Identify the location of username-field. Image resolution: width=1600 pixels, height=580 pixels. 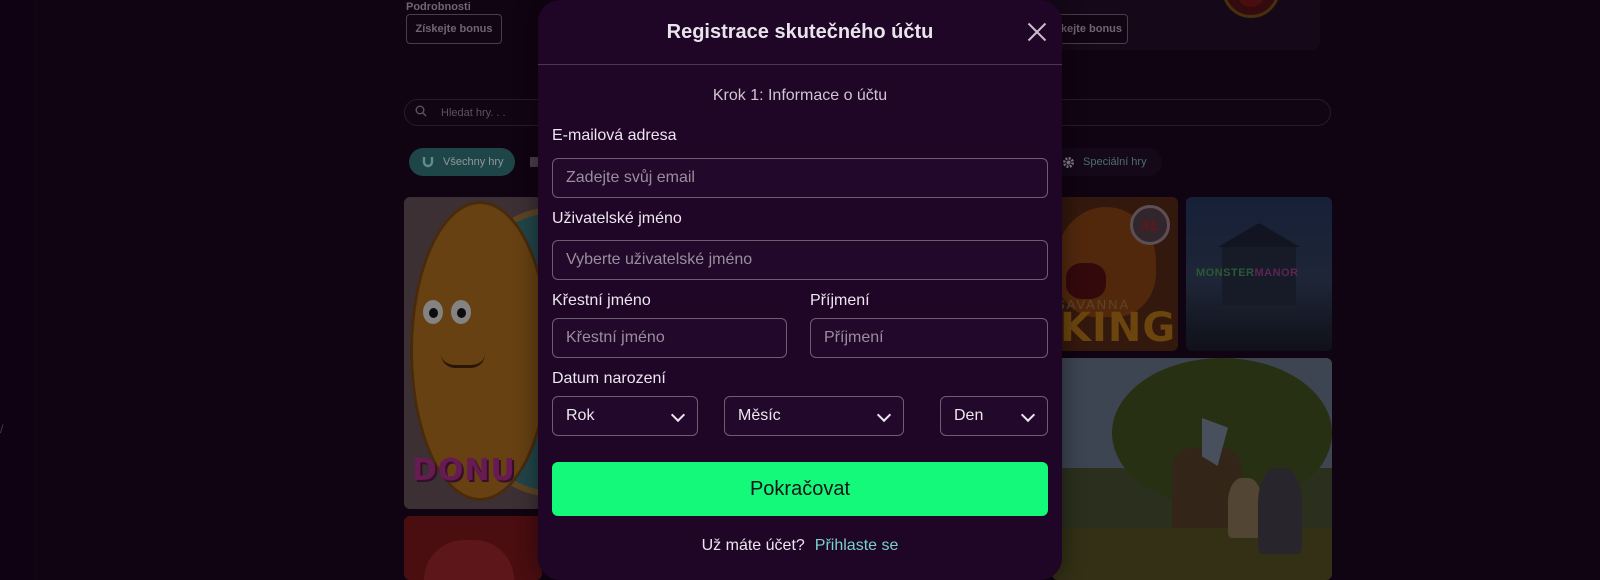
(800, 260).